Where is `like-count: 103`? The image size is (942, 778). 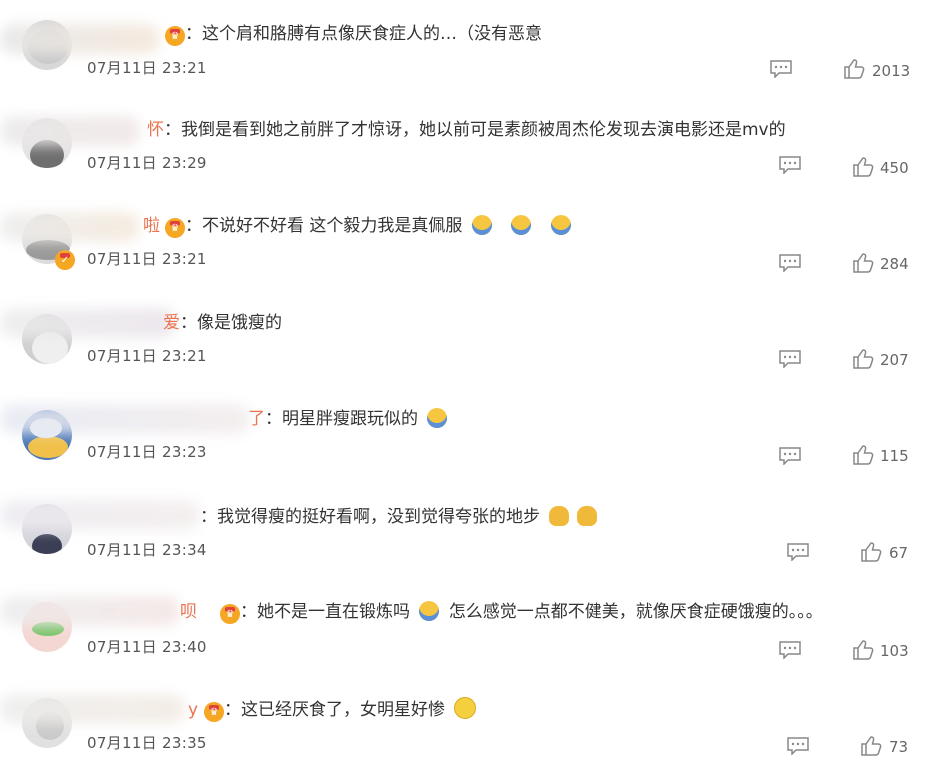
like-count: 103 is located at coordinates (894, 651).